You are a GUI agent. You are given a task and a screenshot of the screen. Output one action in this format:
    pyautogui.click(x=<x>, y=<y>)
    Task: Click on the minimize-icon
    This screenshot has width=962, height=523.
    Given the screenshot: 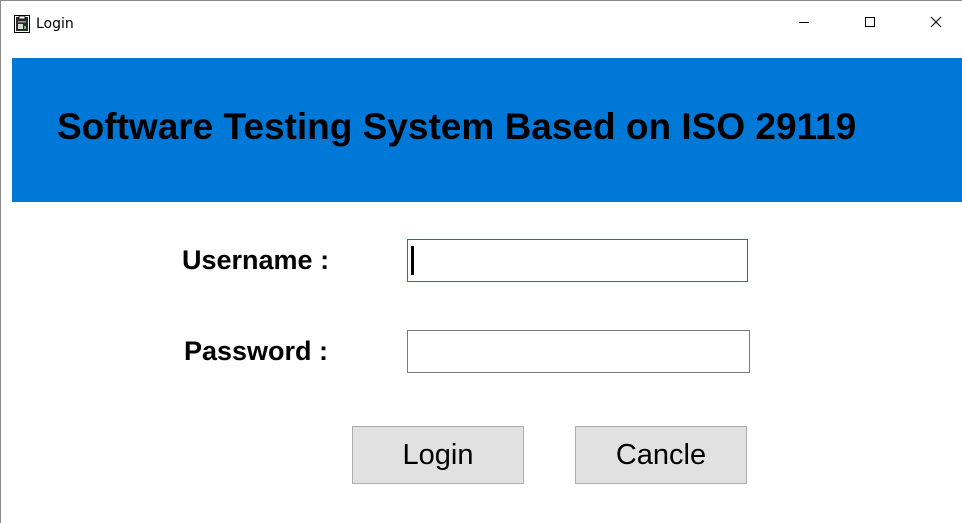 What is the action you would take?
    pyautogui.click(x=804, y=24)
    